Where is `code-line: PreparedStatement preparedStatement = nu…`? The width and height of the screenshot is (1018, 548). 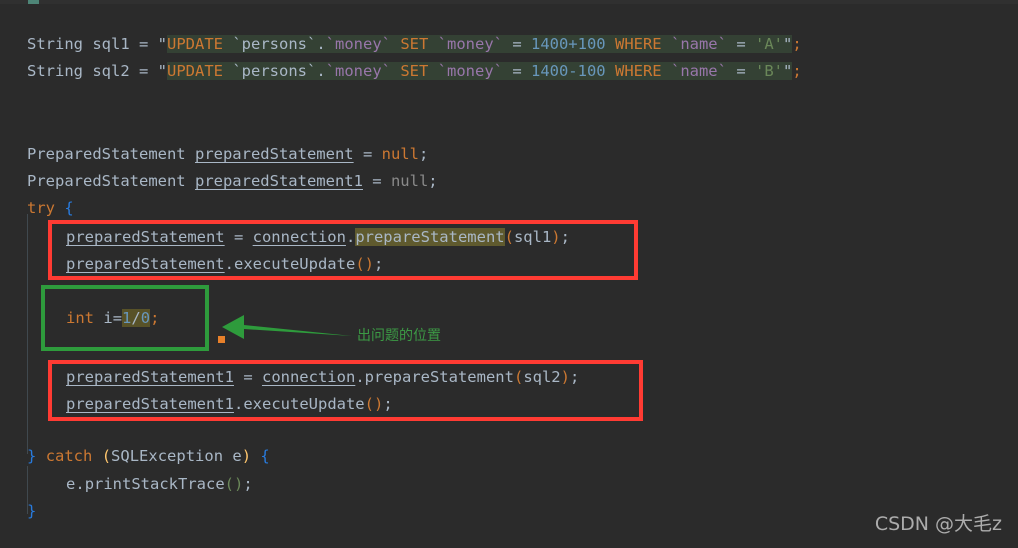 code-line: PreparedStatement preparedStatement = nu… is located at coordinates (214, 154).